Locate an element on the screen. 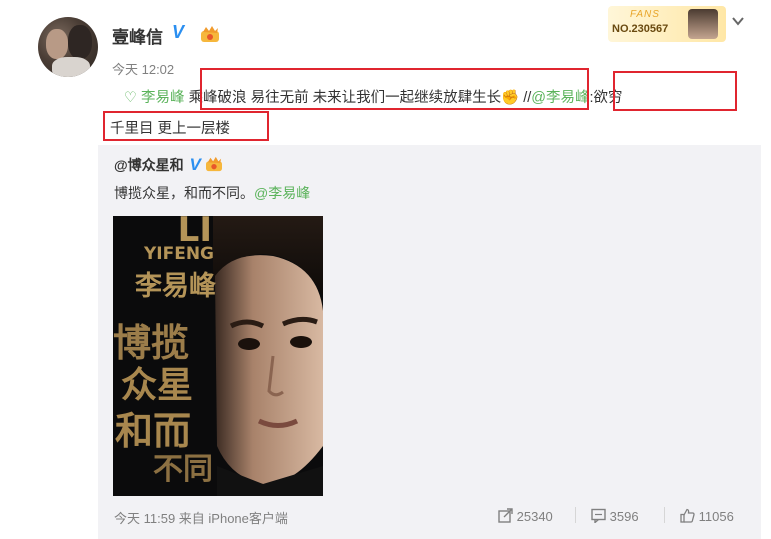  like-action: 11056 is located at coordinates (707, 516).